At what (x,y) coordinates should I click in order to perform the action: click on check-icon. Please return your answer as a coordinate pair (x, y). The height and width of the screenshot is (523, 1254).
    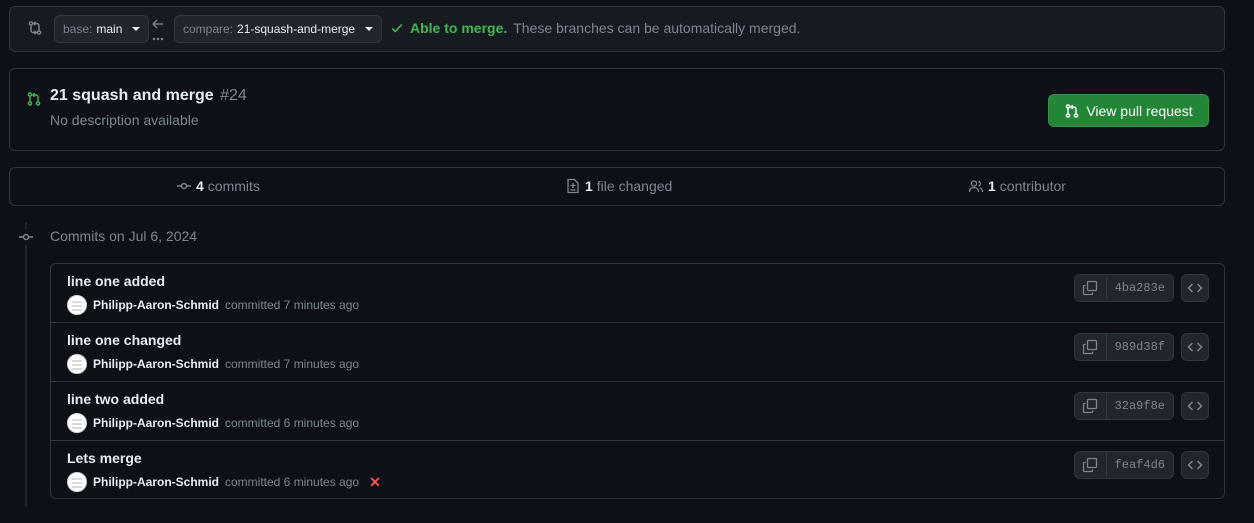
    Looking at the image, I should click on (397, 28).